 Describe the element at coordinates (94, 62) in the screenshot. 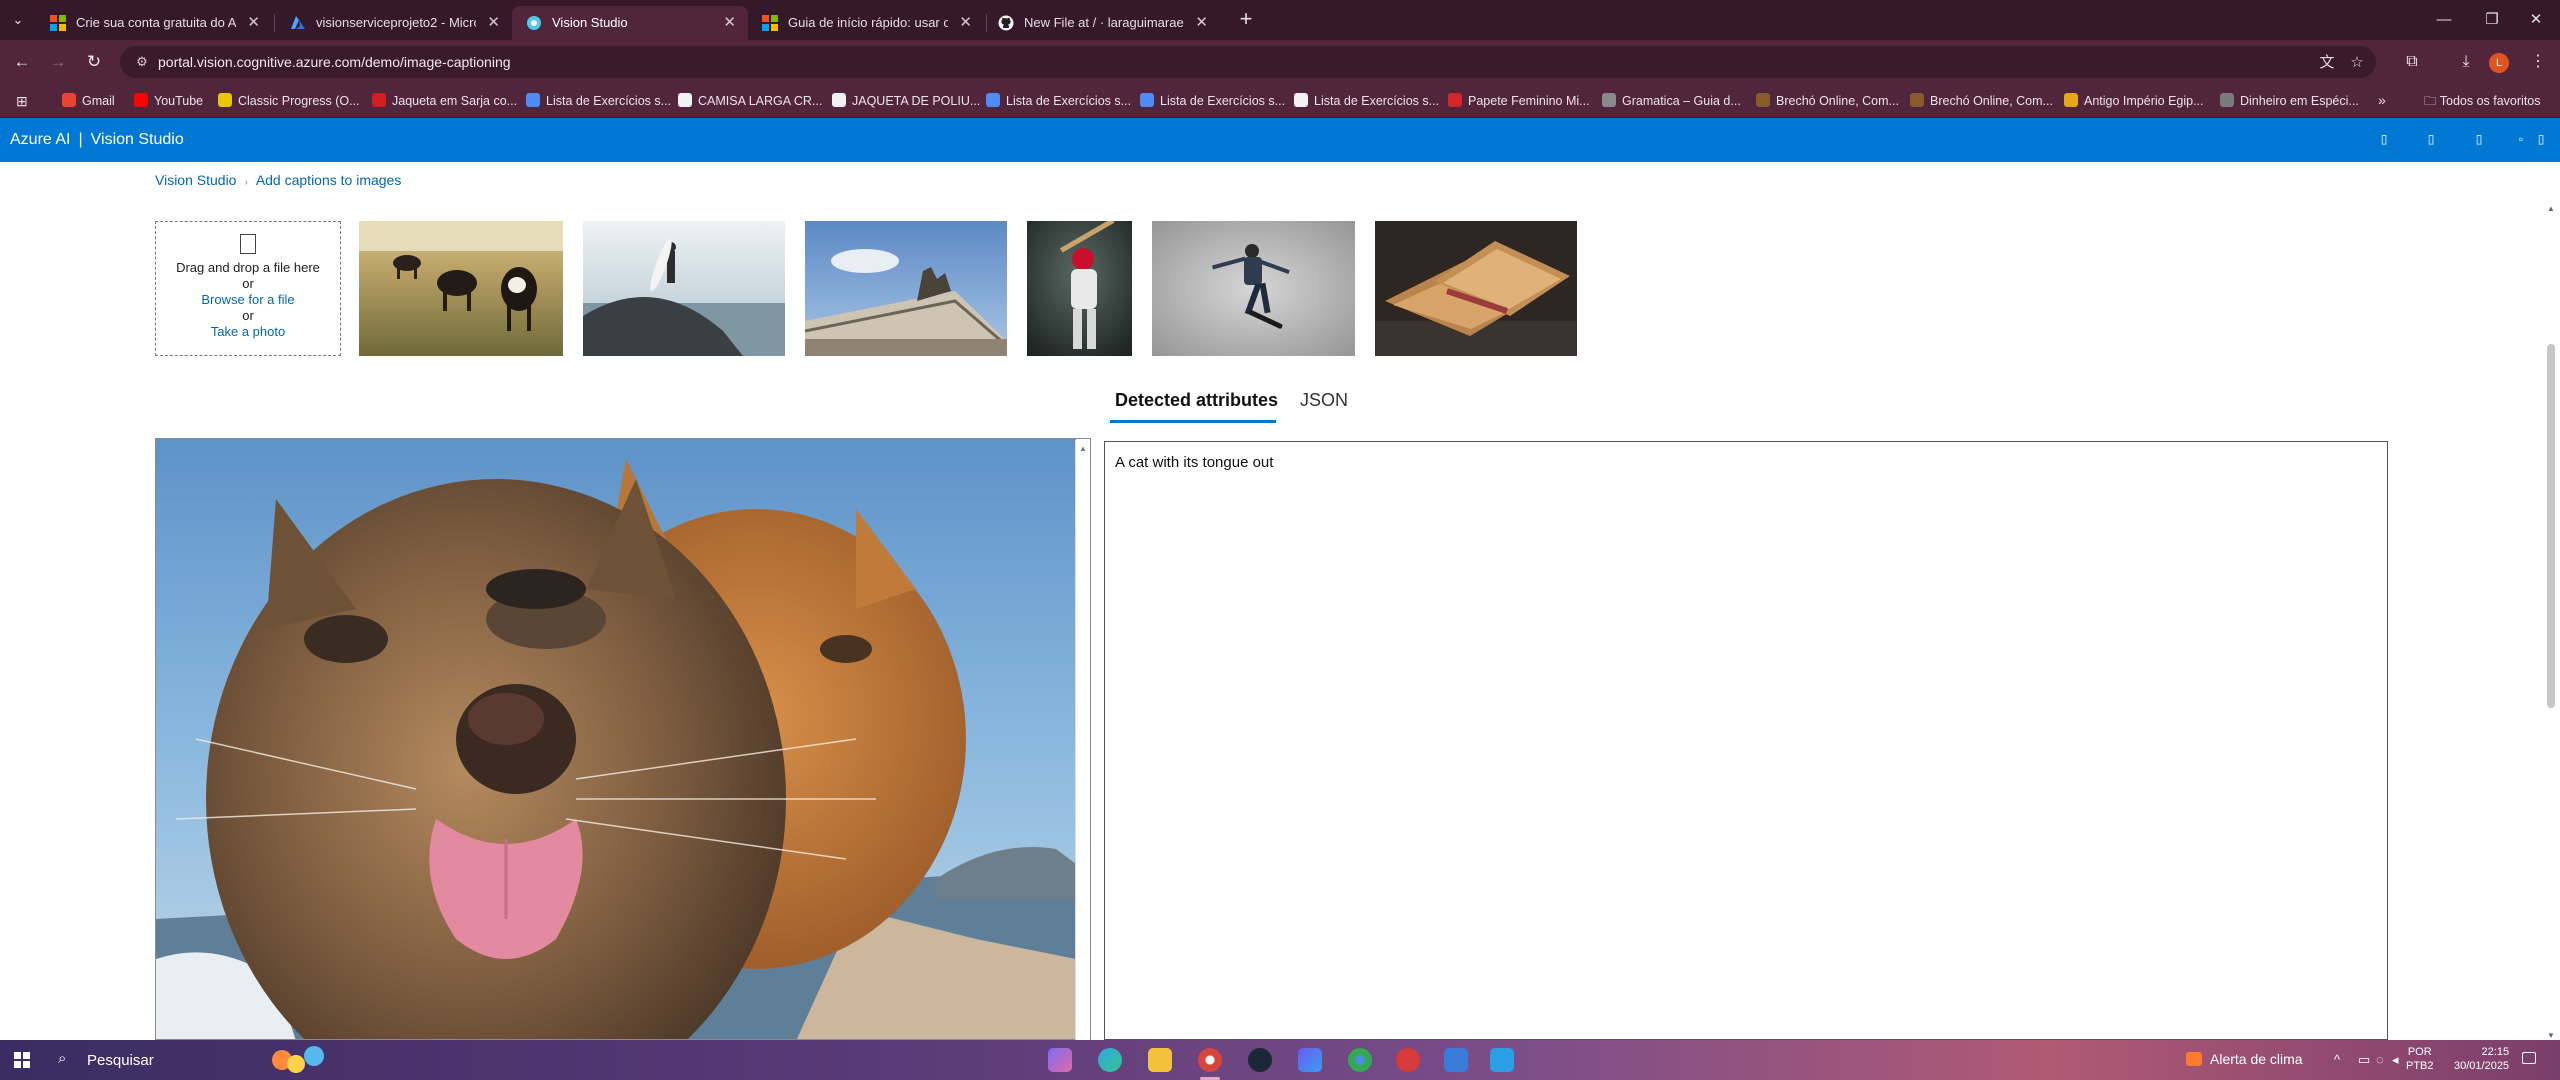

I see `reload-icon: ↻` at that location.